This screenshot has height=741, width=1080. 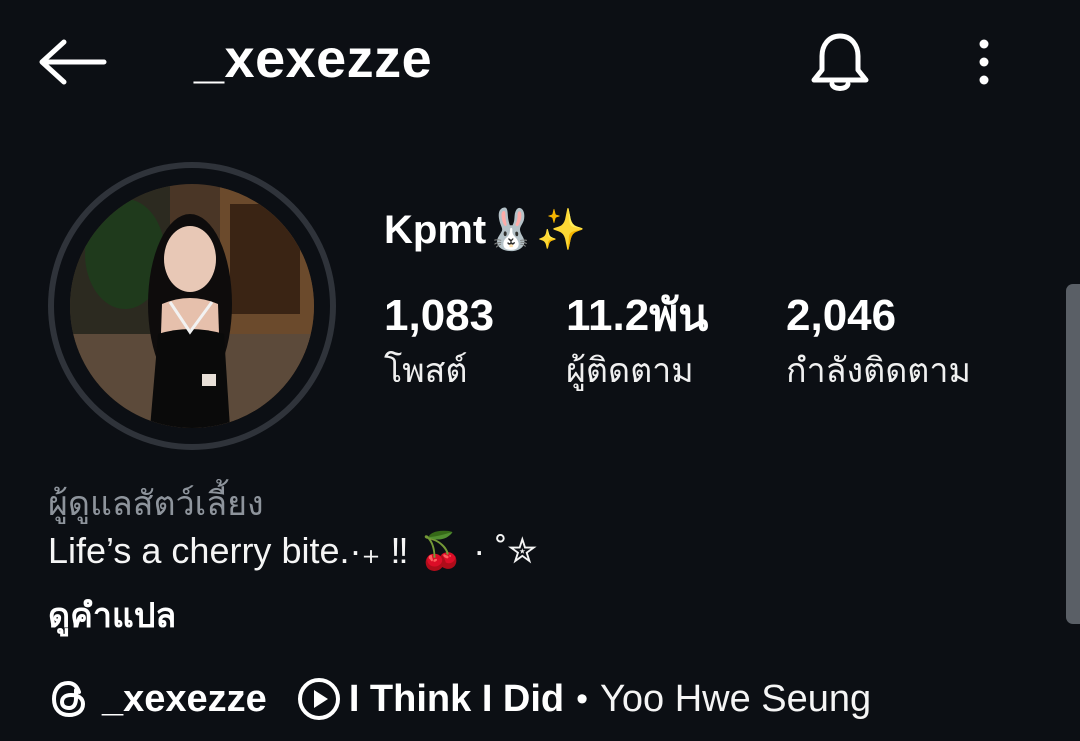 I want to click on bell-icon, so click(x=840, y=62).